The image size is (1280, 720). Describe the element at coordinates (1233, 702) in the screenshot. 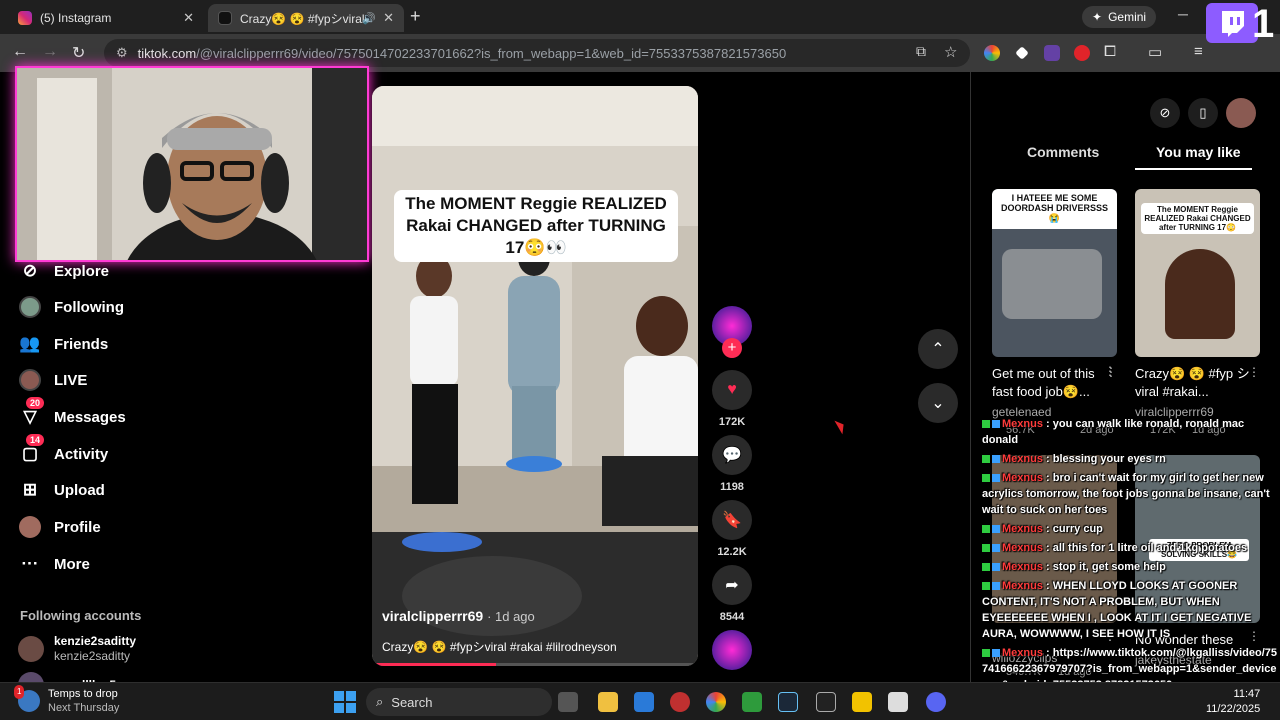

I see `taskbar-clock: 11:47 11/22/2025` at that location.